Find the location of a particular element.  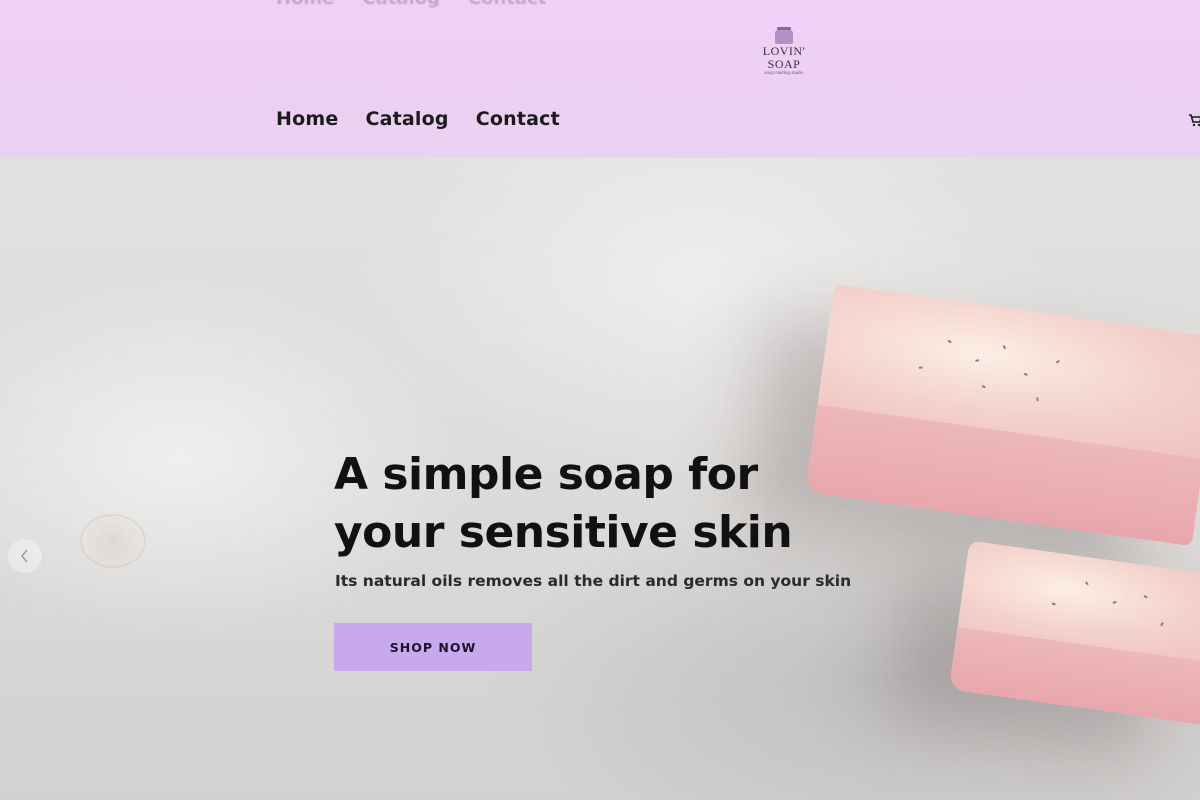

slider-prev-button is located at coordinates (25, 556).